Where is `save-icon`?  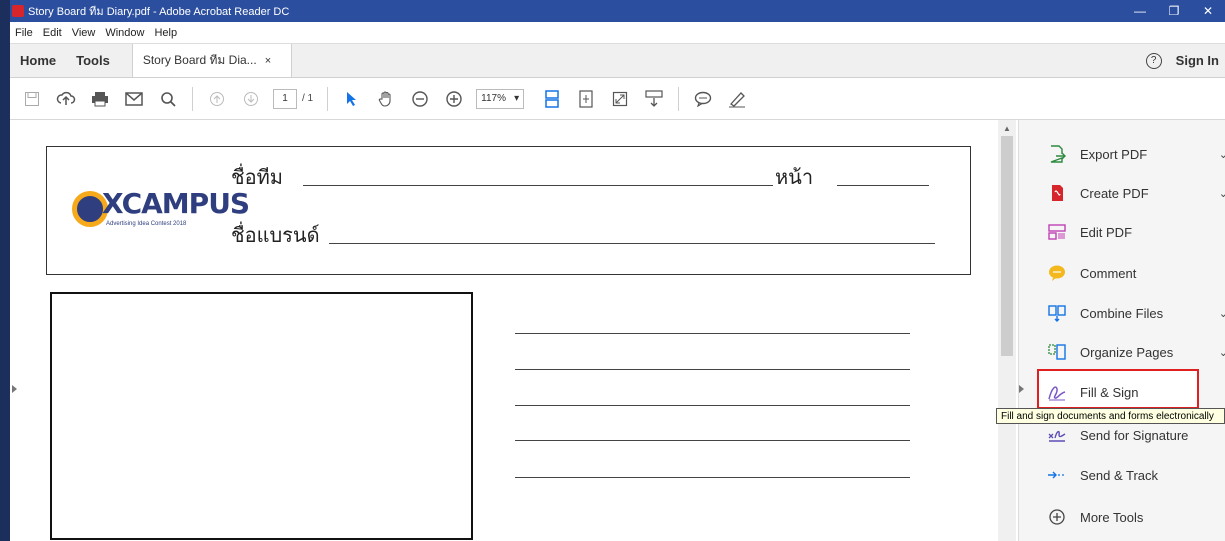
save-icon is located at coordinates (32, 99).